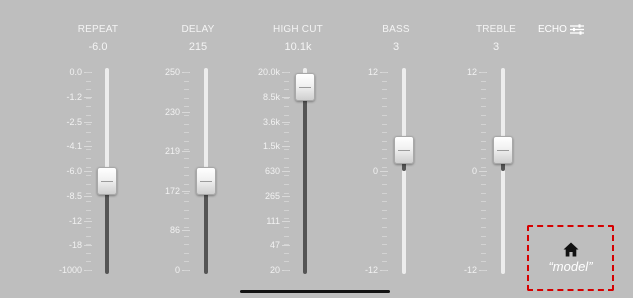 This screenshot has width=633, height=298. What do you see at coordinates (496, 47) in the screenshot?
I see `control-value: 3` at bounding box center [496, 47].